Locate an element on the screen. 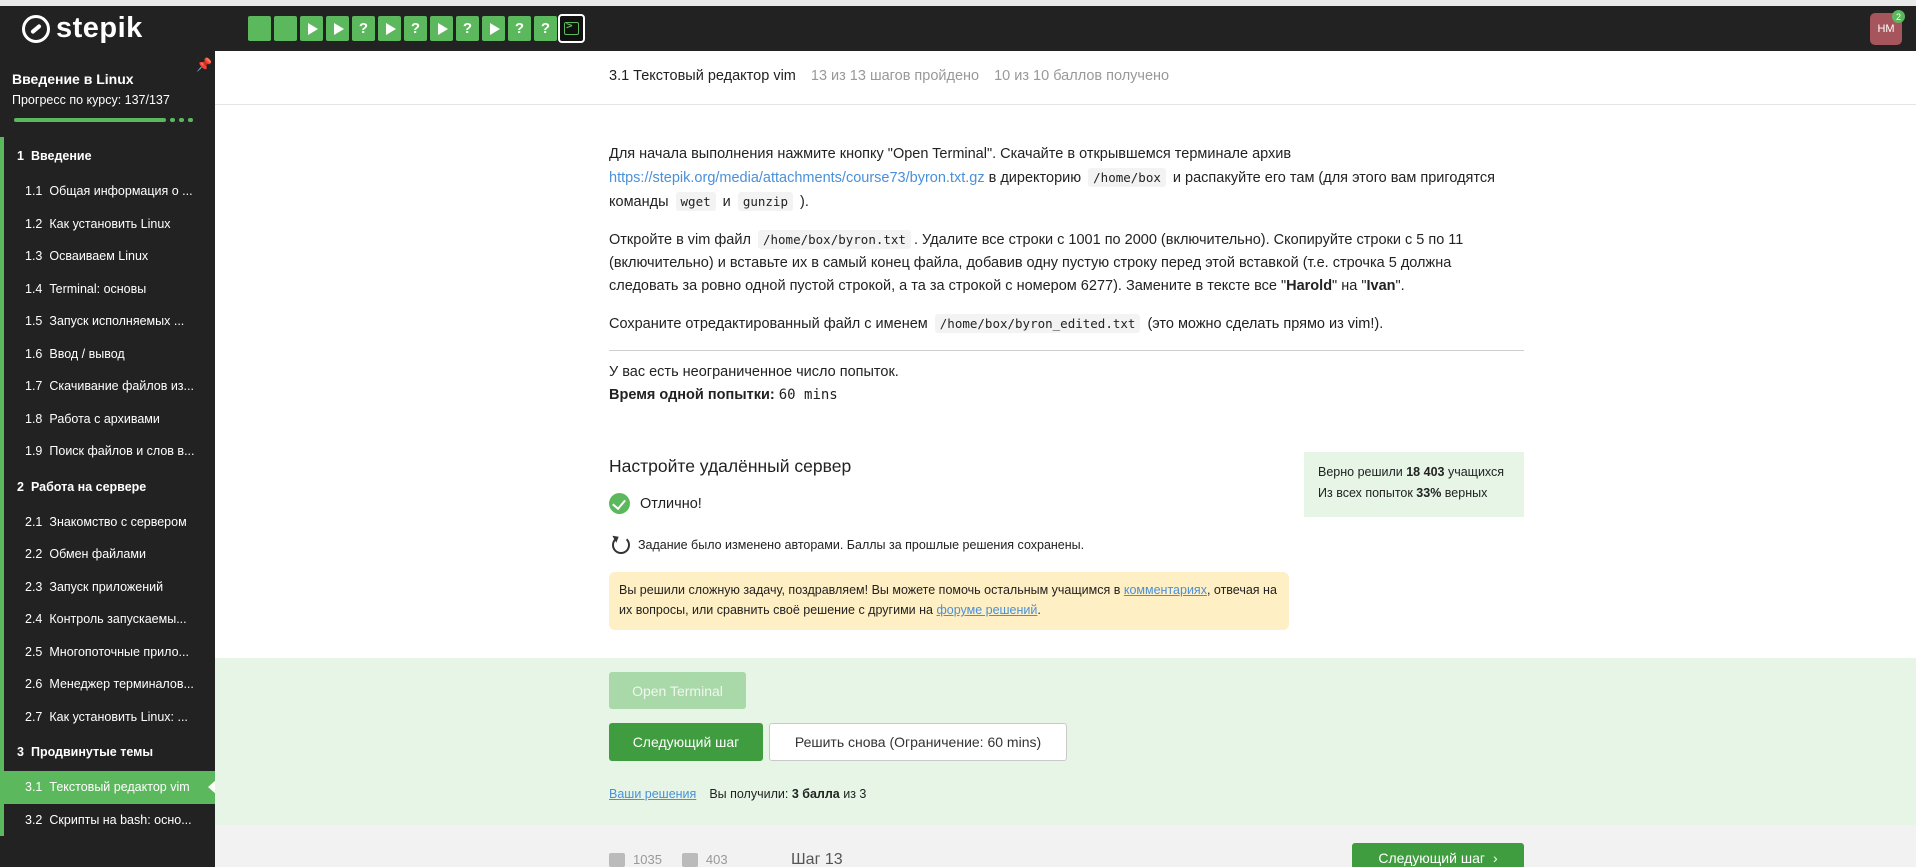 This screenshot has width=1916, height=867. points-received: Вы получили: 3 балла из 3 is located at coordinates (788, 794).